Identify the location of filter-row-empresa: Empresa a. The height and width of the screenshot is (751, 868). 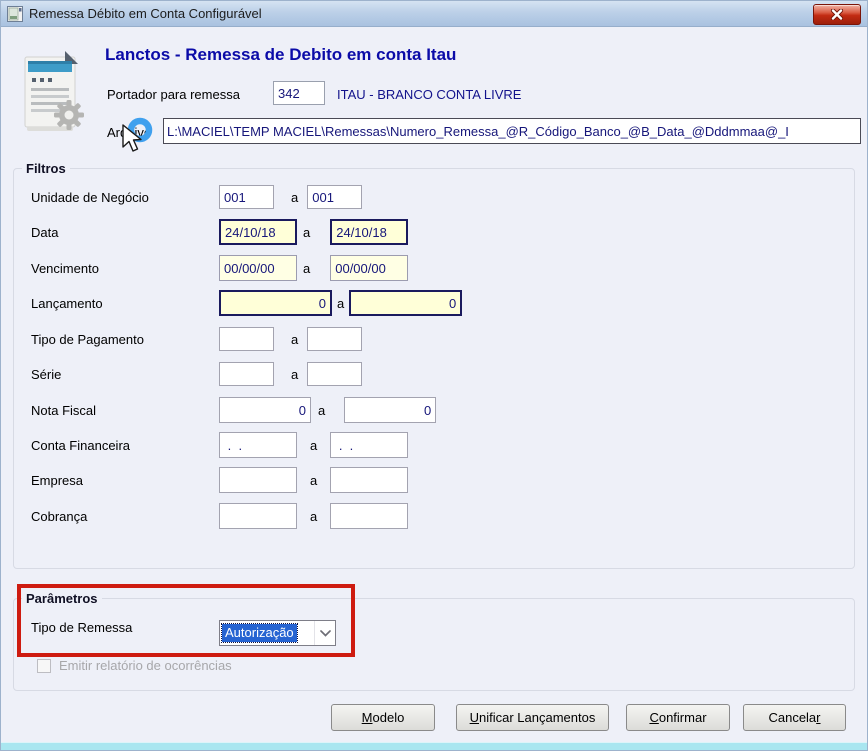
(220, 480).